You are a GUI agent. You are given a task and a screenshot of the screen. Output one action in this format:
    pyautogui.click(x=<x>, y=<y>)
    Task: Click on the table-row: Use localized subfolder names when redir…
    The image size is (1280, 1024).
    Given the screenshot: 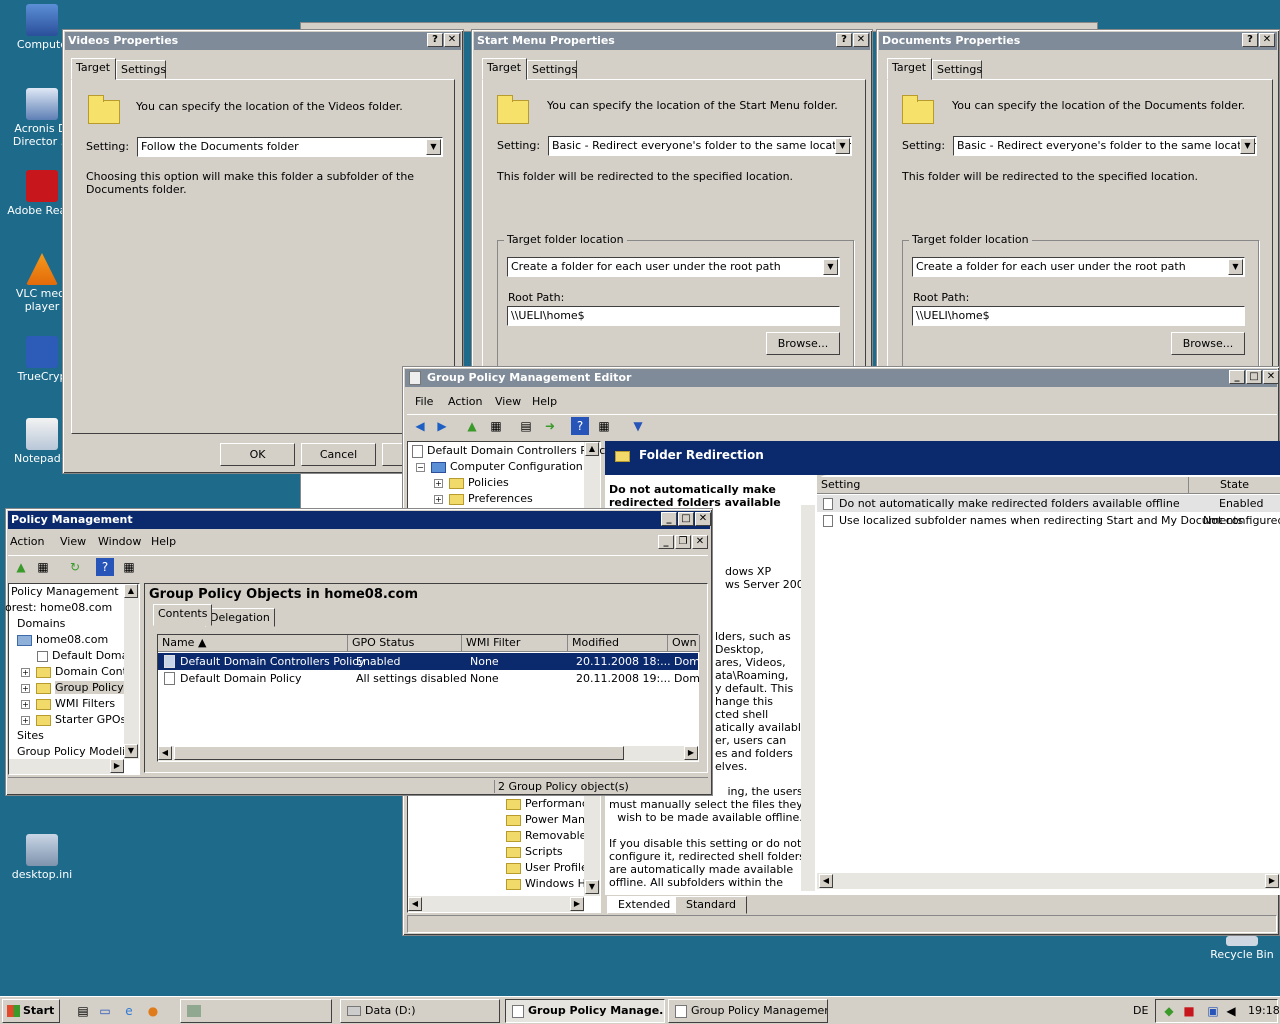 What is the action you would take?
    pyautogui.click(x=1048, y=520)
    